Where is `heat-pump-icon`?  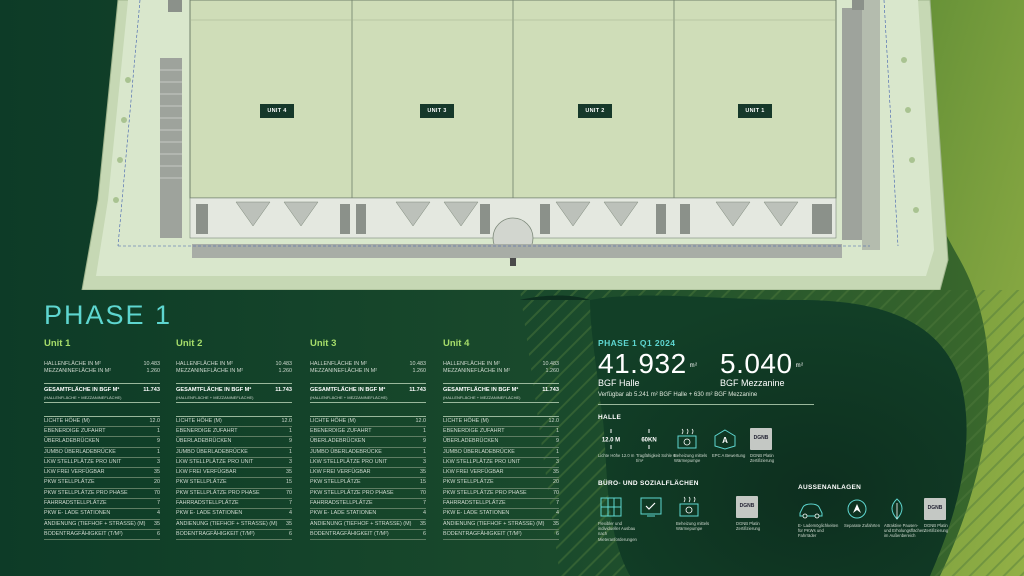 heat-pump-icon is located at coordinates (689, 507).